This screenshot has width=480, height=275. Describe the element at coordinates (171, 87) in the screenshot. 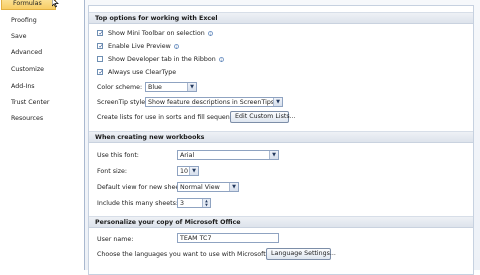

I see `color-scheme-select: Blue ▼` at that location.